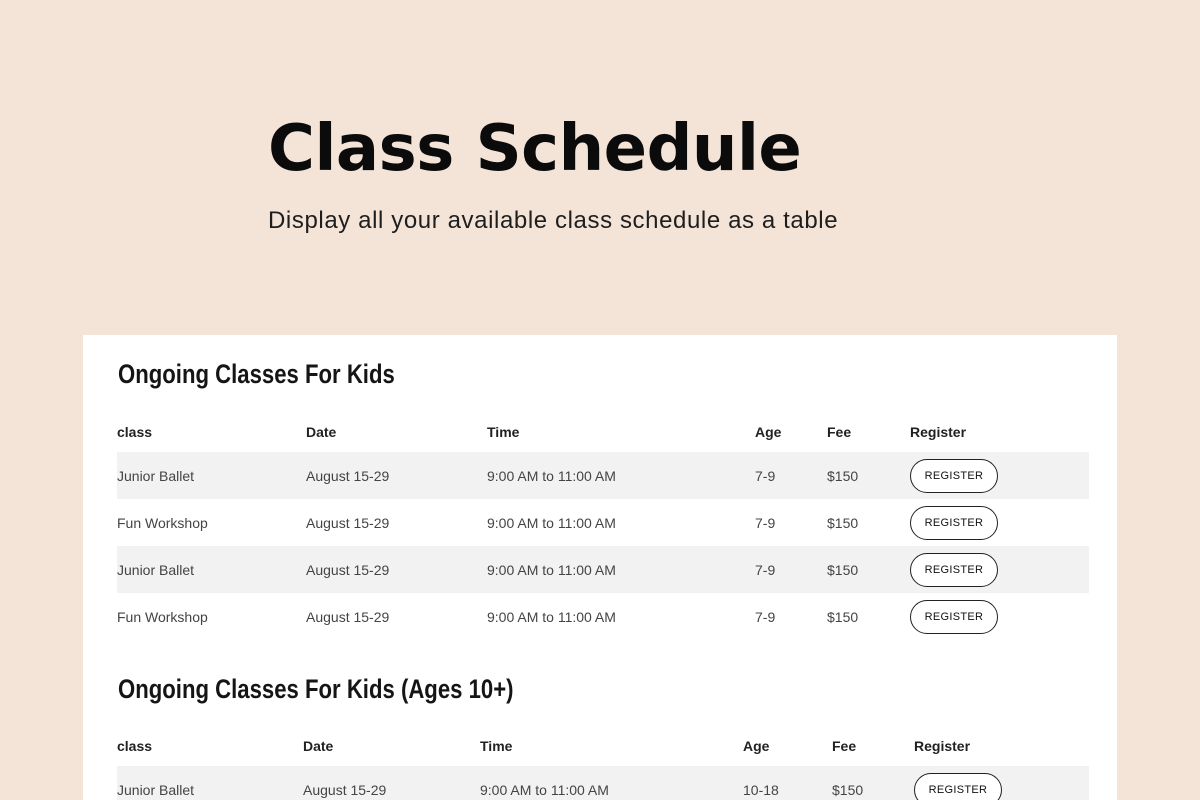 This screenshot has width=1200, height=800. I want to click on page-title: Class Schedule, so click(535, 149).